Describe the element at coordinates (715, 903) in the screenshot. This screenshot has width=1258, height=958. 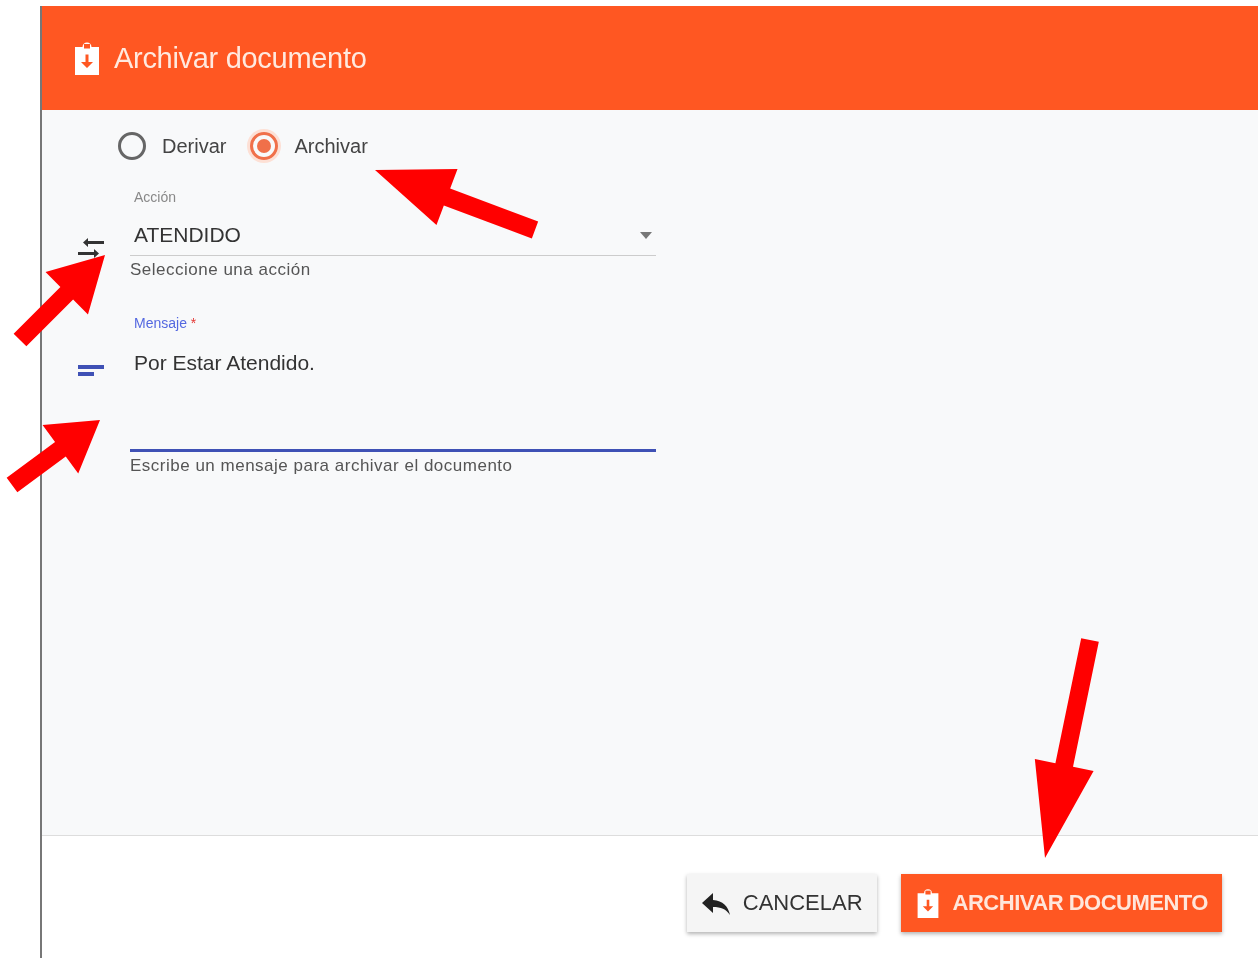
I see `reply-arrow-icon` at that location.